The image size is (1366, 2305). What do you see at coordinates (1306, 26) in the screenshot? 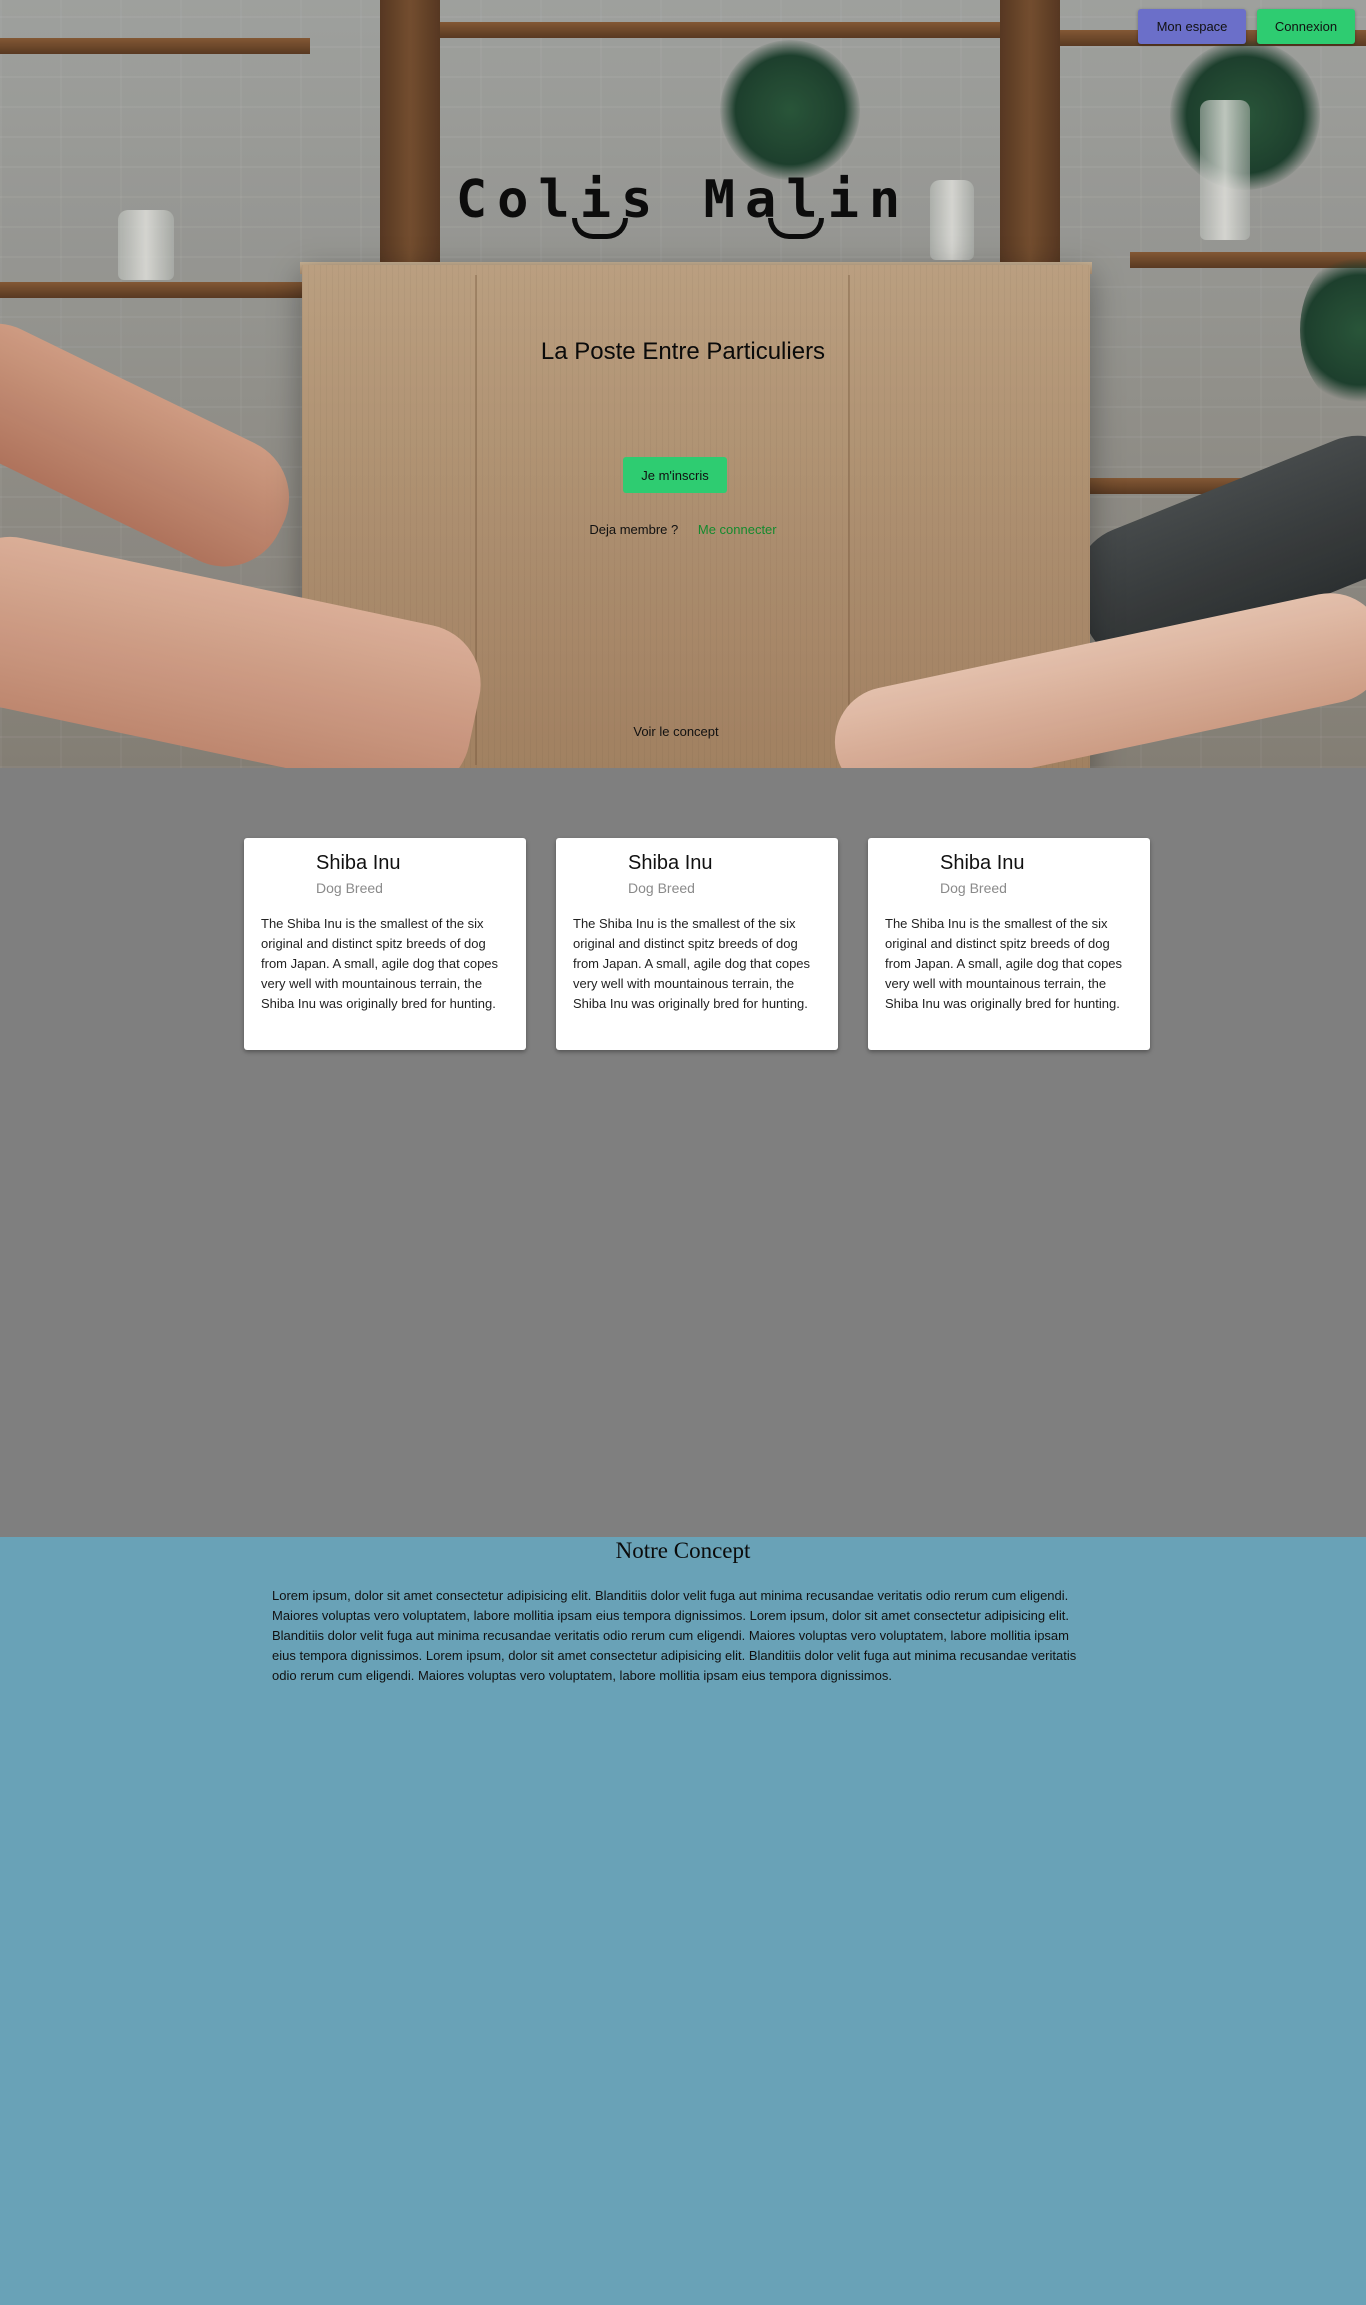
I see `connexion-button: Connexion` at bounding box center [1306, 26].